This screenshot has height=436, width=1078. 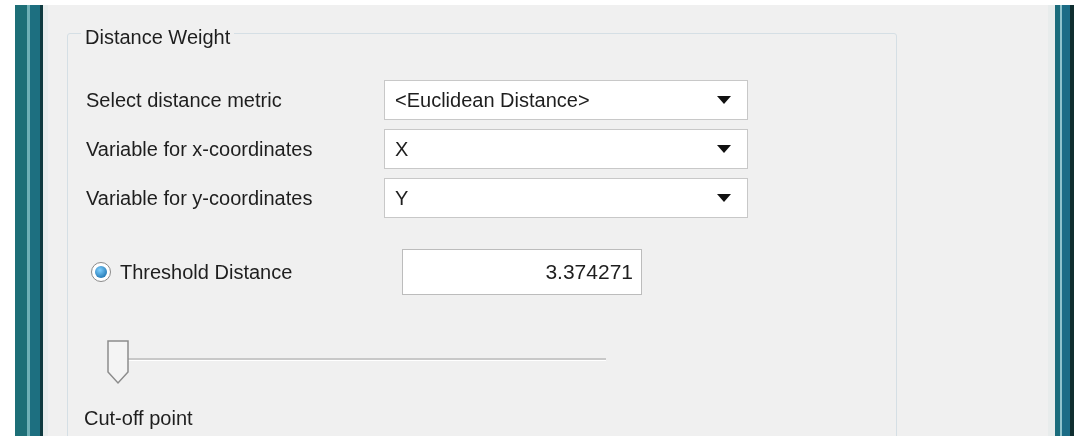 I want to click on slider-label: Cut-off point, so click(x=138, y=418).